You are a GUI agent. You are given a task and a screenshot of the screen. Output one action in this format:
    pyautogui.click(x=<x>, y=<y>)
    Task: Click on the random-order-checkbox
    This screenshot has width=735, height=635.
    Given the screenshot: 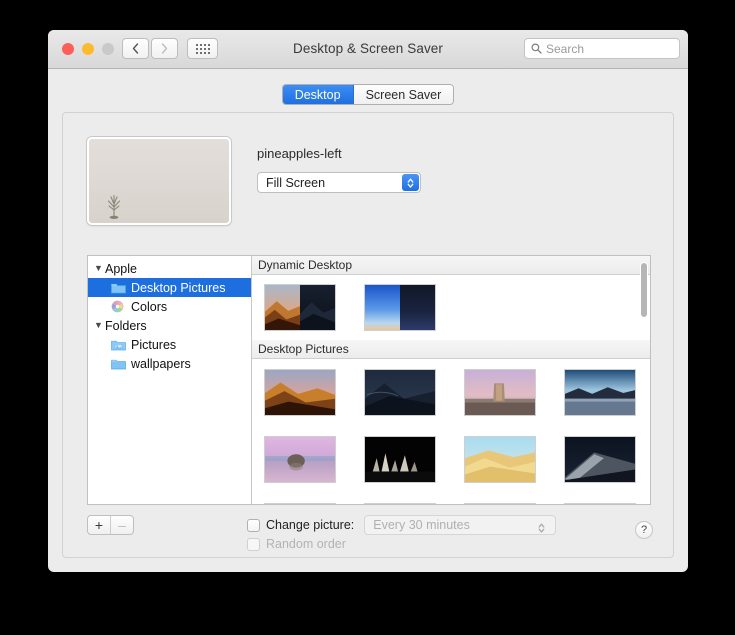 What is the action you would take?
    pyautogui.click(x=253, y=544)
    